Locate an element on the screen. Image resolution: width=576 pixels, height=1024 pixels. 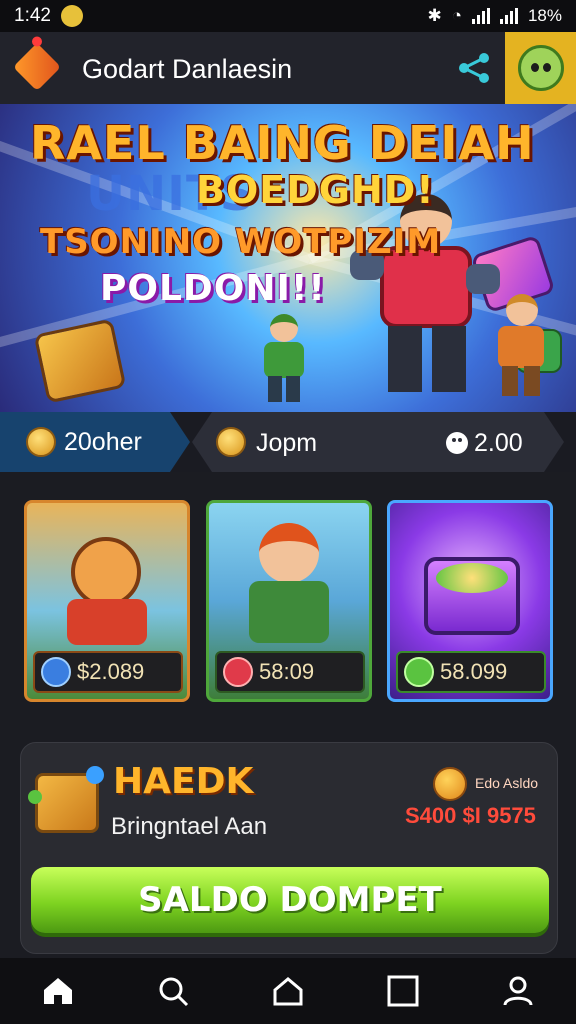
nav-square is located at coordinates (403, 991).